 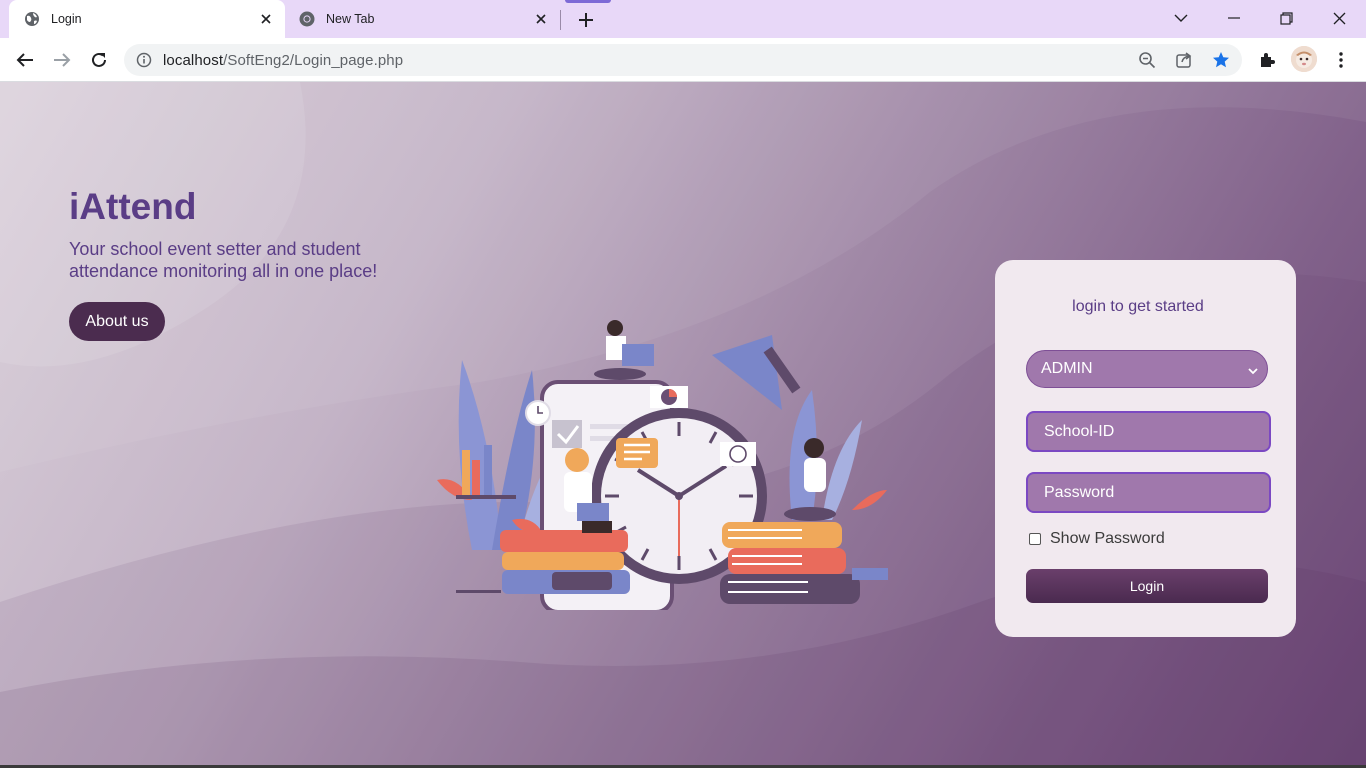 I want to click on password-input, so click(x=1148, y=492).